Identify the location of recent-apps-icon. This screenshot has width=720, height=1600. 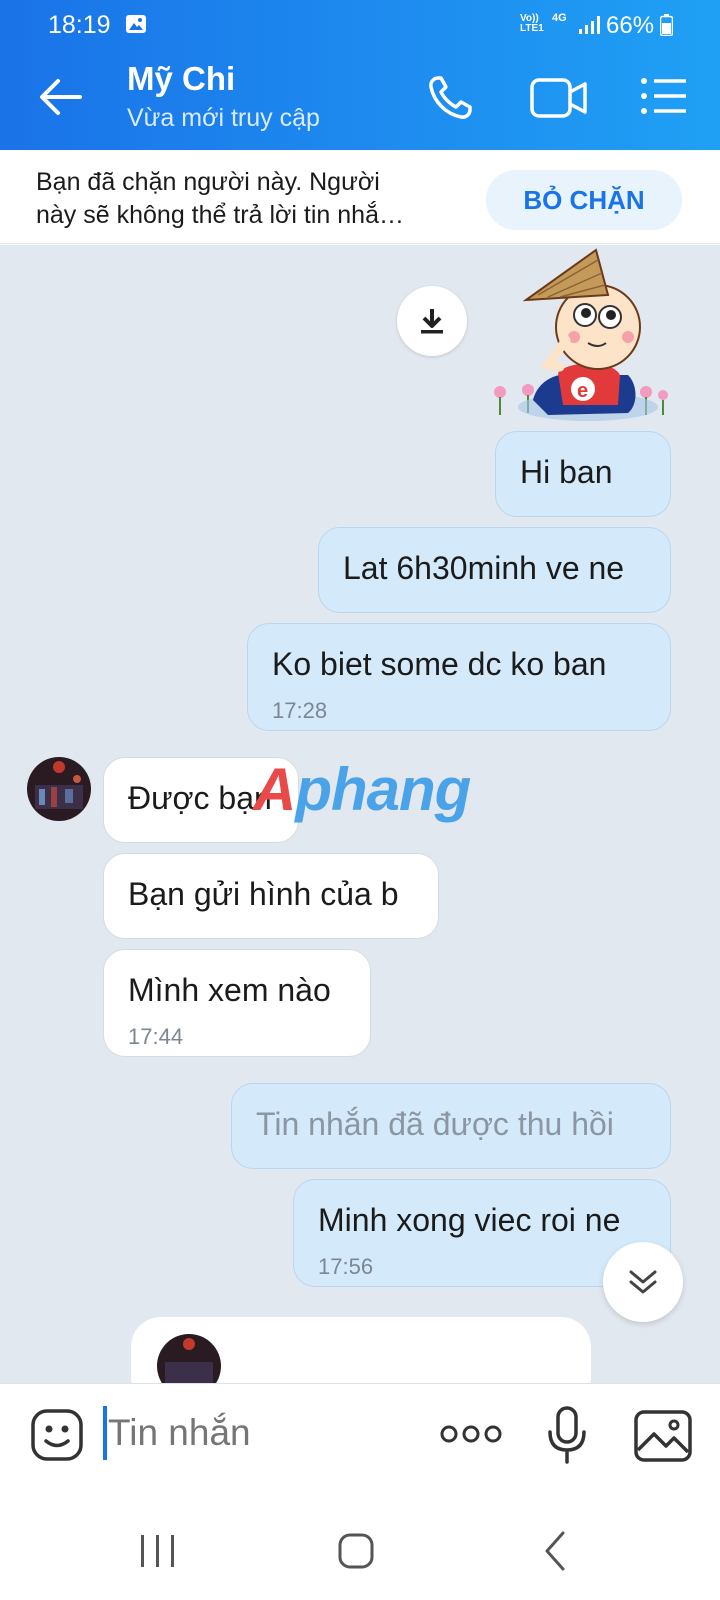
(158, 1551).